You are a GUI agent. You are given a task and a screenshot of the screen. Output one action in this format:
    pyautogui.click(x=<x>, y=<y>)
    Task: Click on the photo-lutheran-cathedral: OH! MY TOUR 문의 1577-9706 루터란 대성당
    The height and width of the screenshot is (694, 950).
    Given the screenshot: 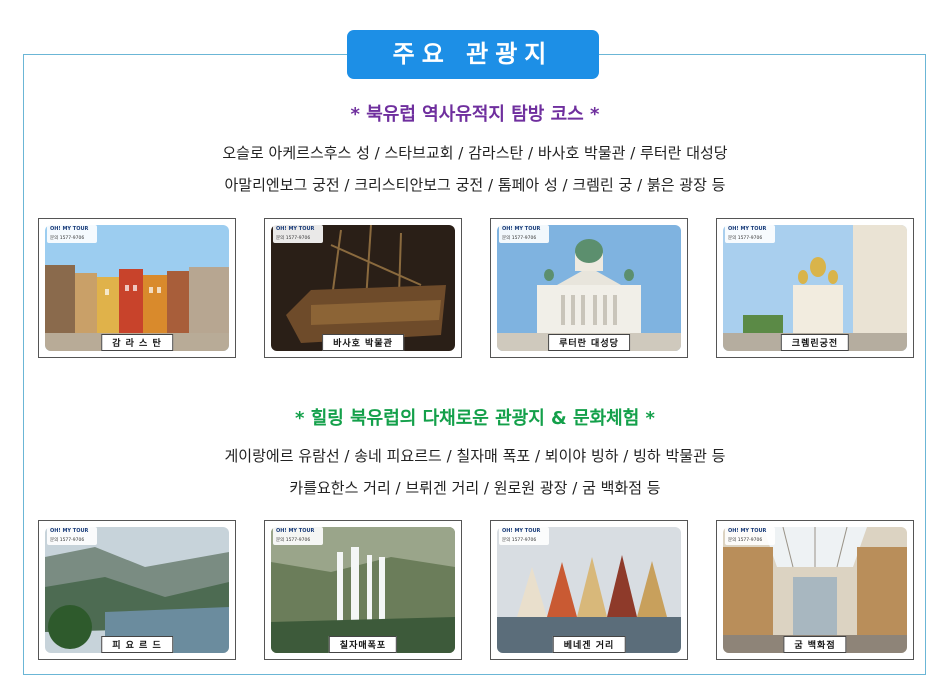 What is the action you would take?
    pyautogui.click(x=589, y=288)
    